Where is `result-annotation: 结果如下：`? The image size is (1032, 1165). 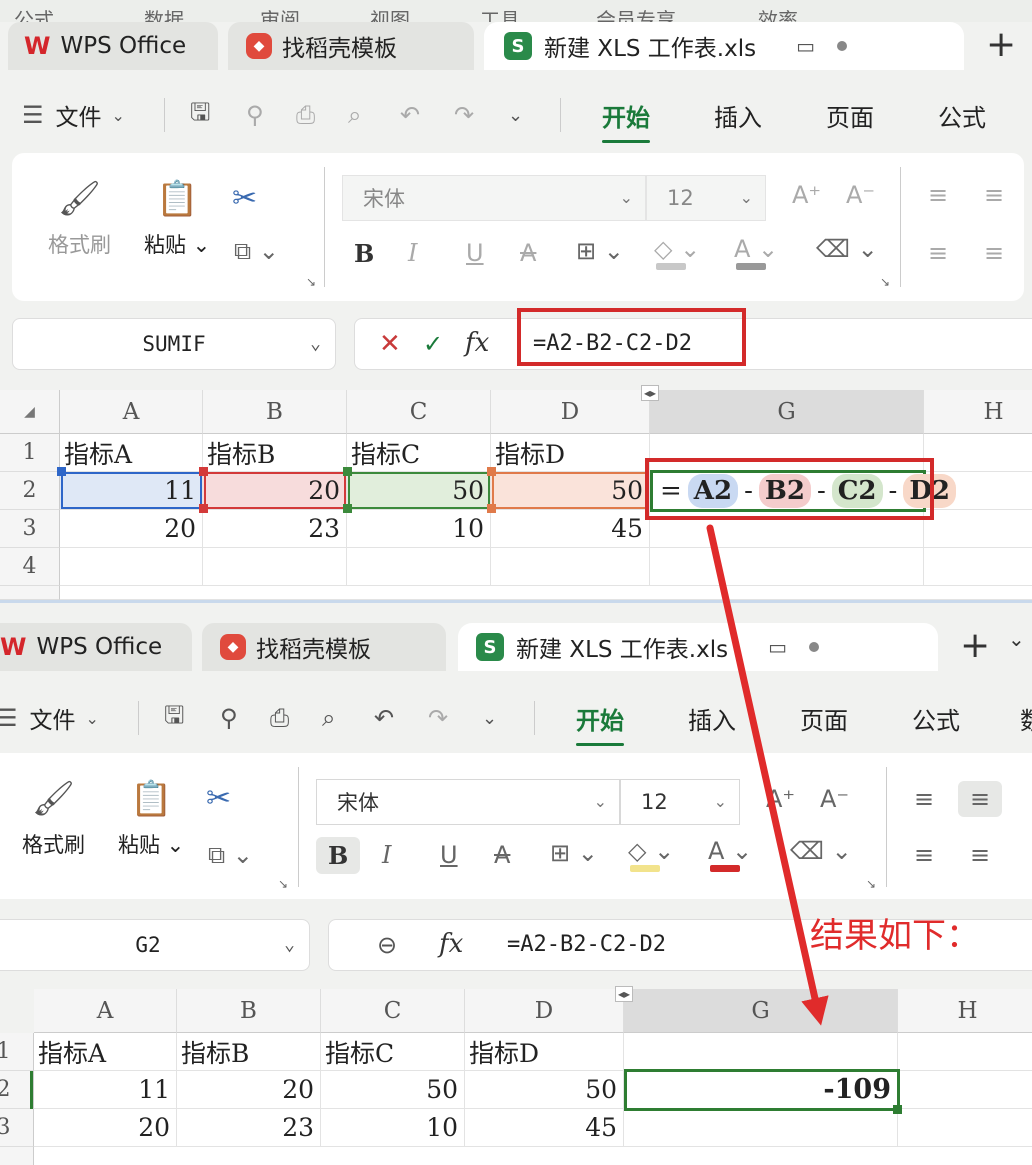 result-annotation: 结果如下： is located at coordinates (895, 936).